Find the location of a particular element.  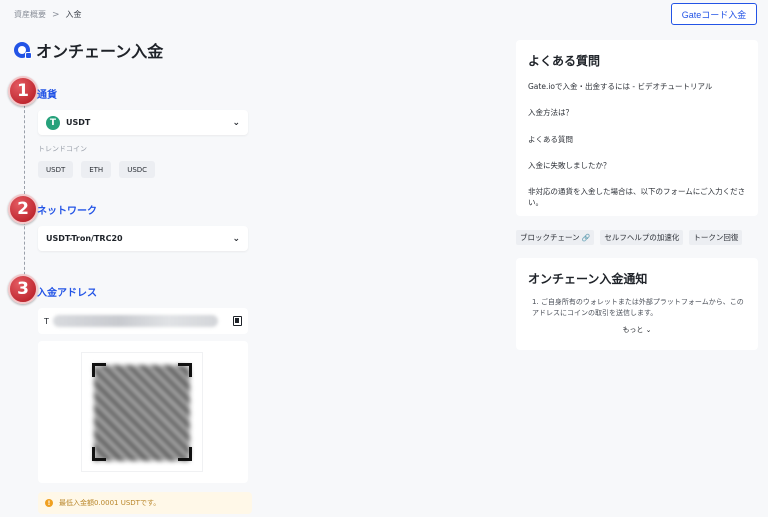

copy-icon is located at coordinates (237, 321).